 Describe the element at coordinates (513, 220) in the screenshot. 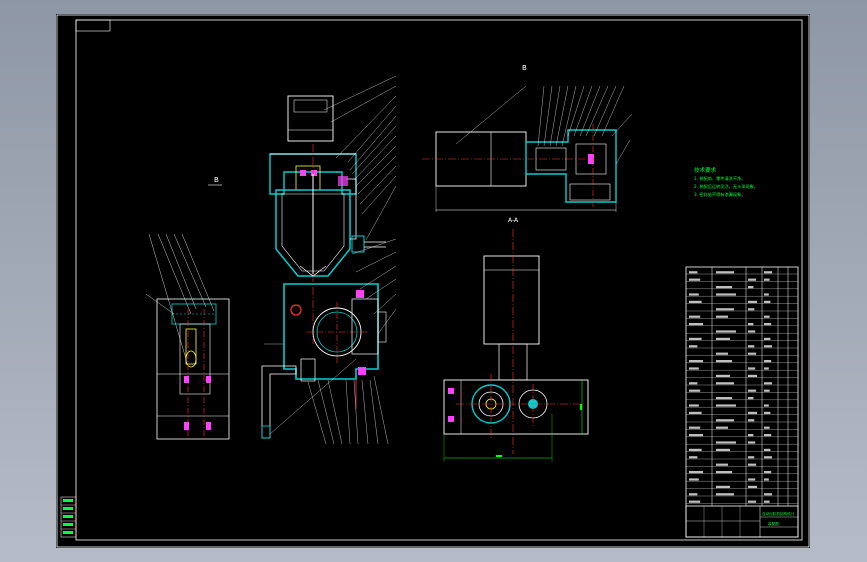

I see `section-view-label: A-A` at that location.